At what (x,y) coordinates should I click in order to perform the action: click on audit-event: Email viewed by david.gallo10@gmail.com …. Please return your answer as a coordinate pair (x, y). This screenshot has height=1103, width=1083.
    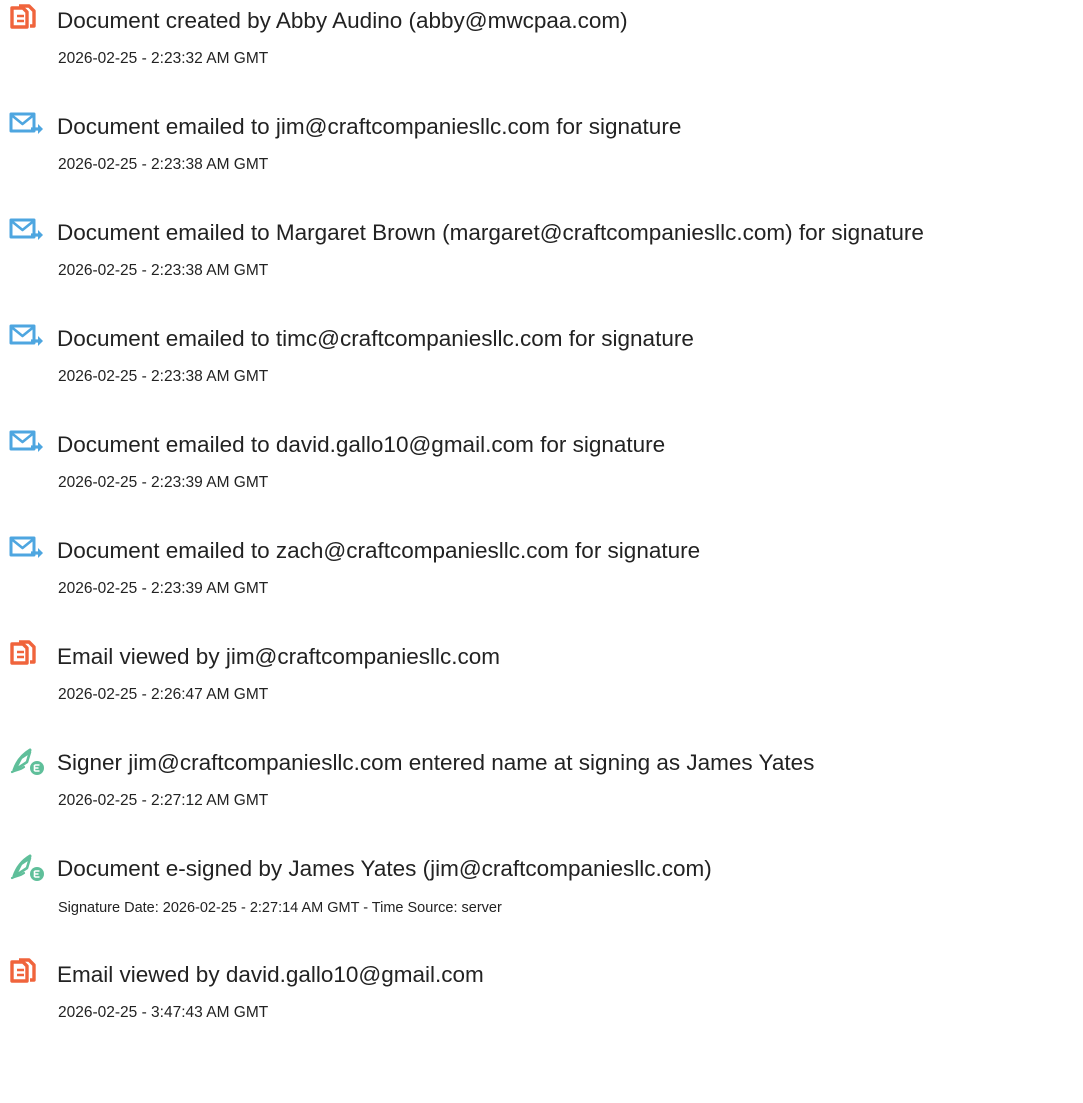
    Looking at the image, I should click on (541, 999).